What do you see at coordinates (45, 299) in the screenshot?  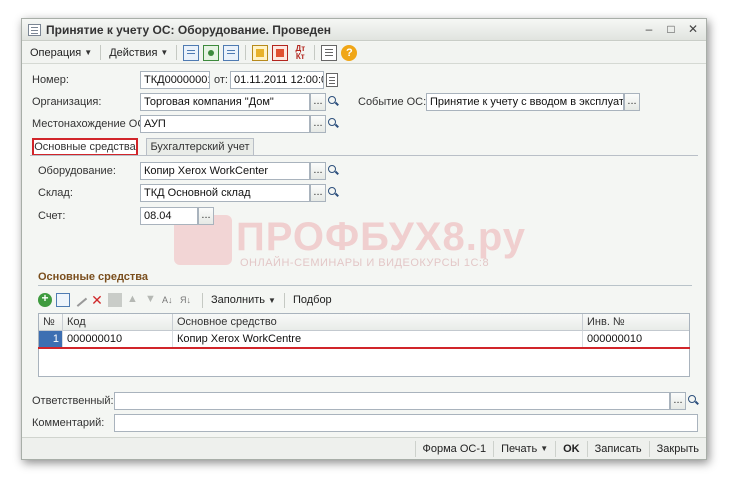 I see `add-row-icon` at bounding box center [45, 299].